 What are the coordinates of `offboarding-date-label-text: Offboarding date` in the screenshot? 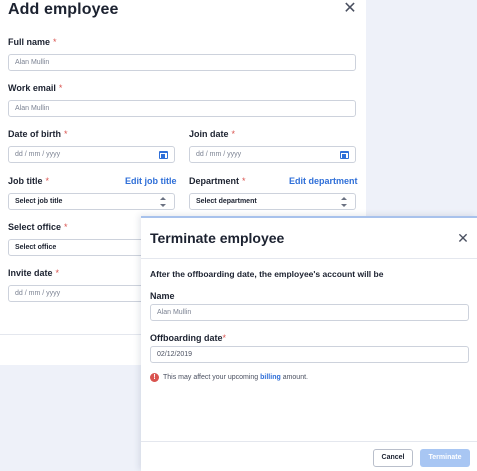 It's located at (186, 338).